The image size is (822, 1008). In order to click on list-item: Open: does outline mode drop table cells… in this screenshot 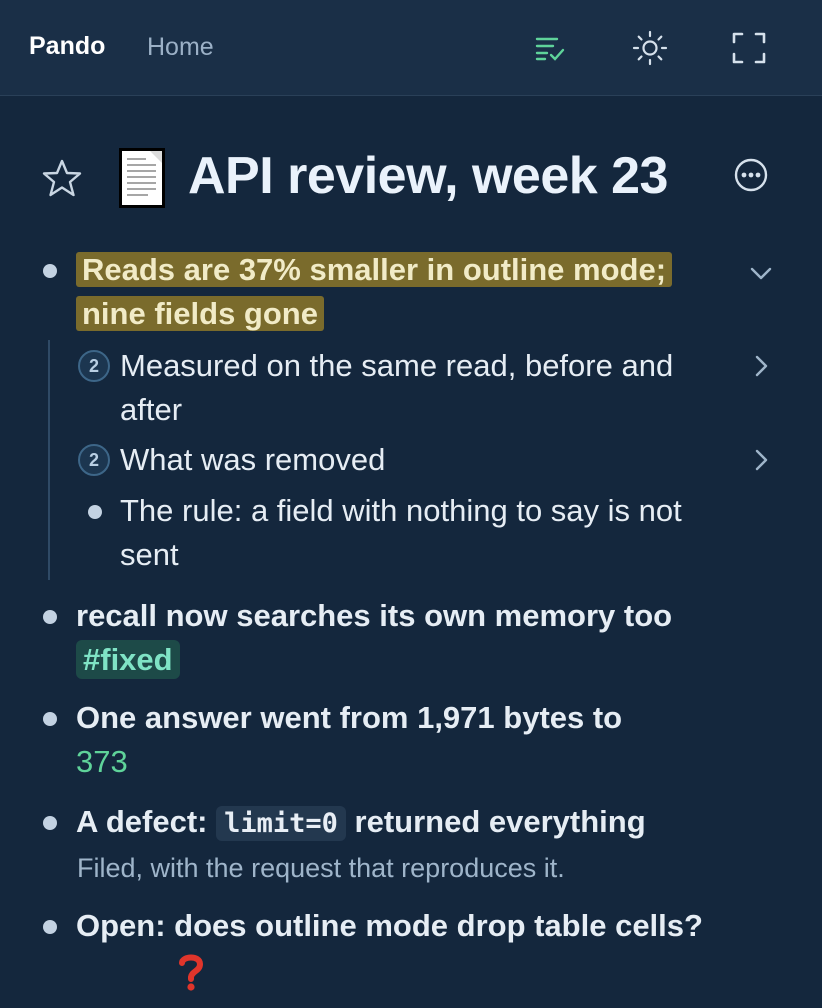, I will do `click(396, 926)`.